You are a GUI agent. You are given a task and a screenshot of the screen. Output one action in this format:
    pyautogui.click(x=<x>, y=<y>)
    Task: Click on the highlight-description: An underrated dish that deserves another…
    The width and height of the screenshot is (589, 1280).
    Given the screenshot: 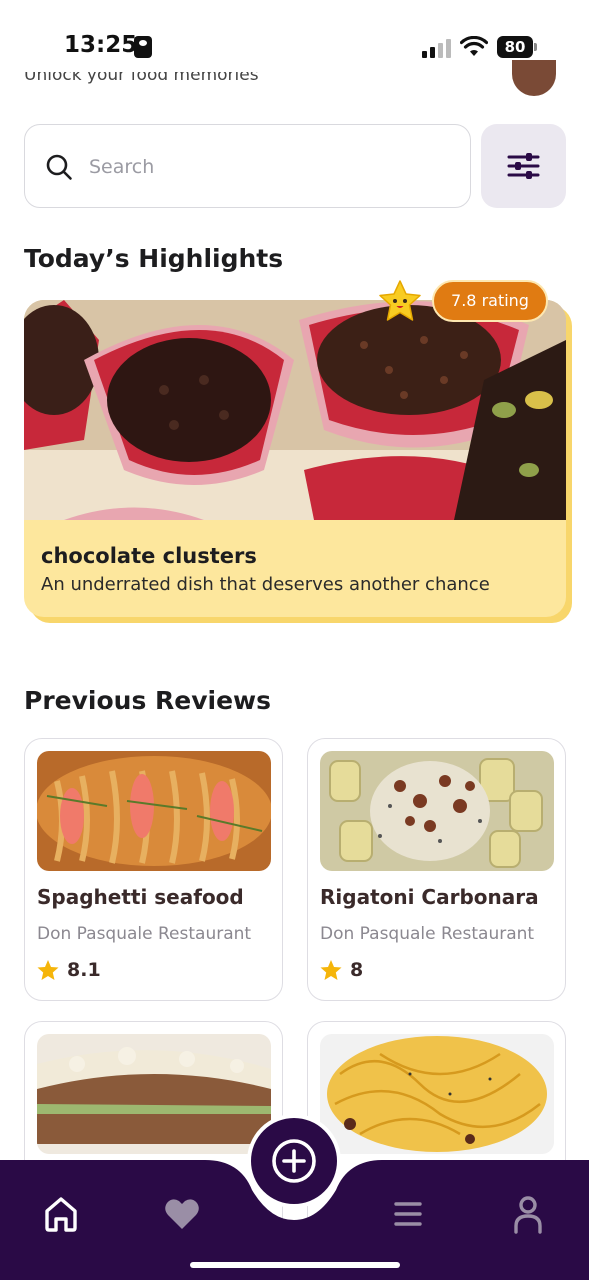 What is the action you would take?
    pyautogui.click(x=265, y=584)
    